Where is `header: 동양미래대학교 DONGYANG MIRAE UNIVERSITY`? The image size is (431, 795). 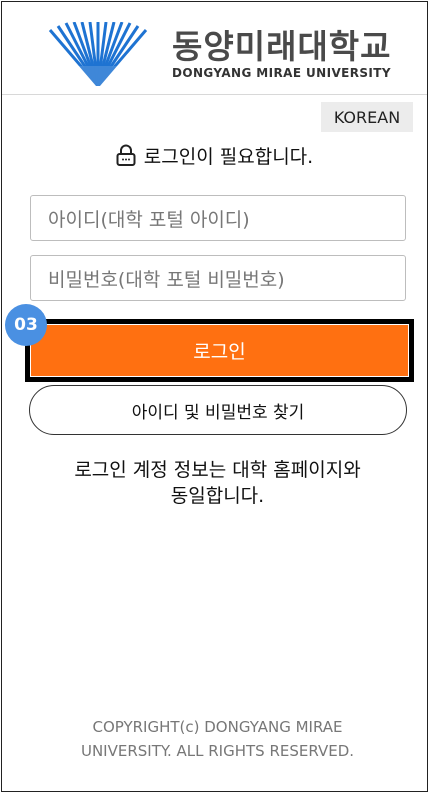
header: 동양미래대학교 DONGYANG MIRAE UNIVERSITY is located at coordinates (214, 48).